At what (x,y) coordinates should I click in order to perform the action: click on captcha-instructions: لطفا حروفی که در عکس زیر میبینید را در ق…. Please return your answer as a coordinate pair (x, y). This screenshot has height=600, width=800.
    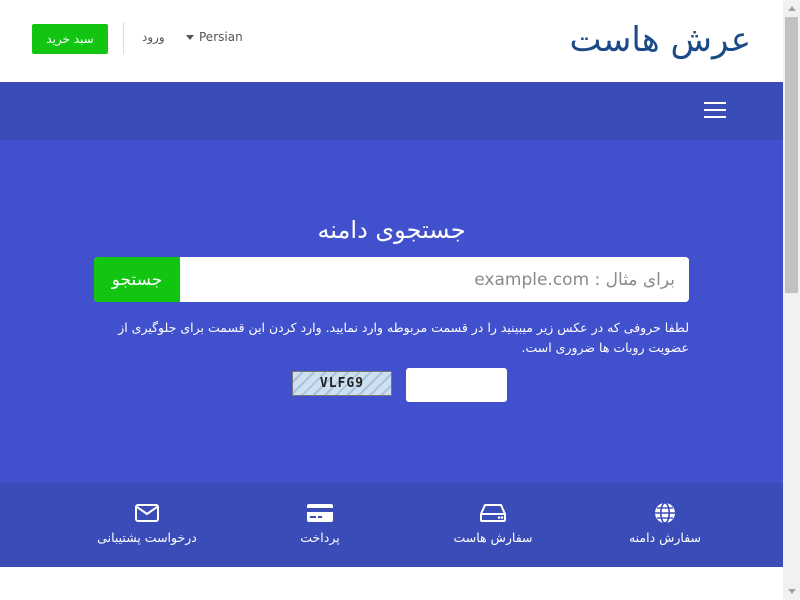
    Looking at the image, I should click on (403, 337).